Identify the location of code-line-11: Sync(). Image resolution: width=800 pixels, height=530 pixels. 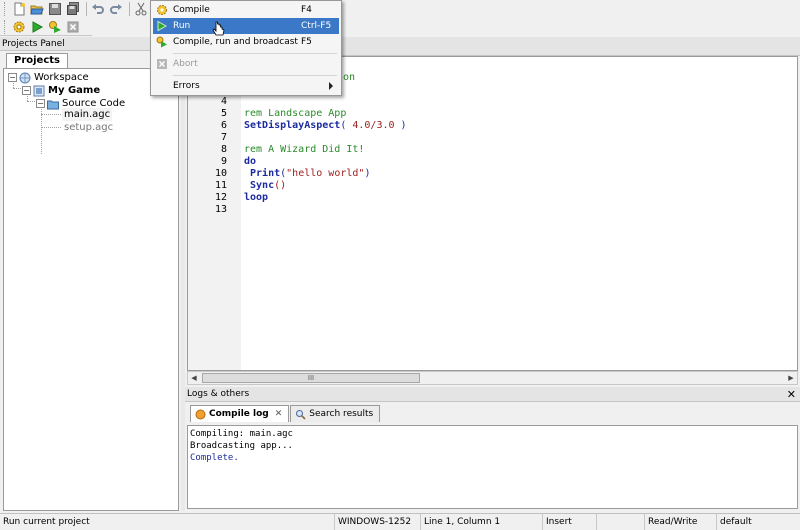
(265, 185).